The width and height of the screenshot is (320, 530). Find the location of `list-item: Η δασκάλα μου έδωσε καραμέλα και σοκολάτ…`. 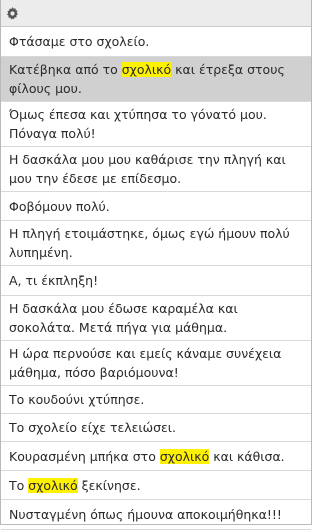

list-item: Η δασκάλα μου έδωσε καραμέλα και σοκολάτ… is located at coordinates (156, 318).